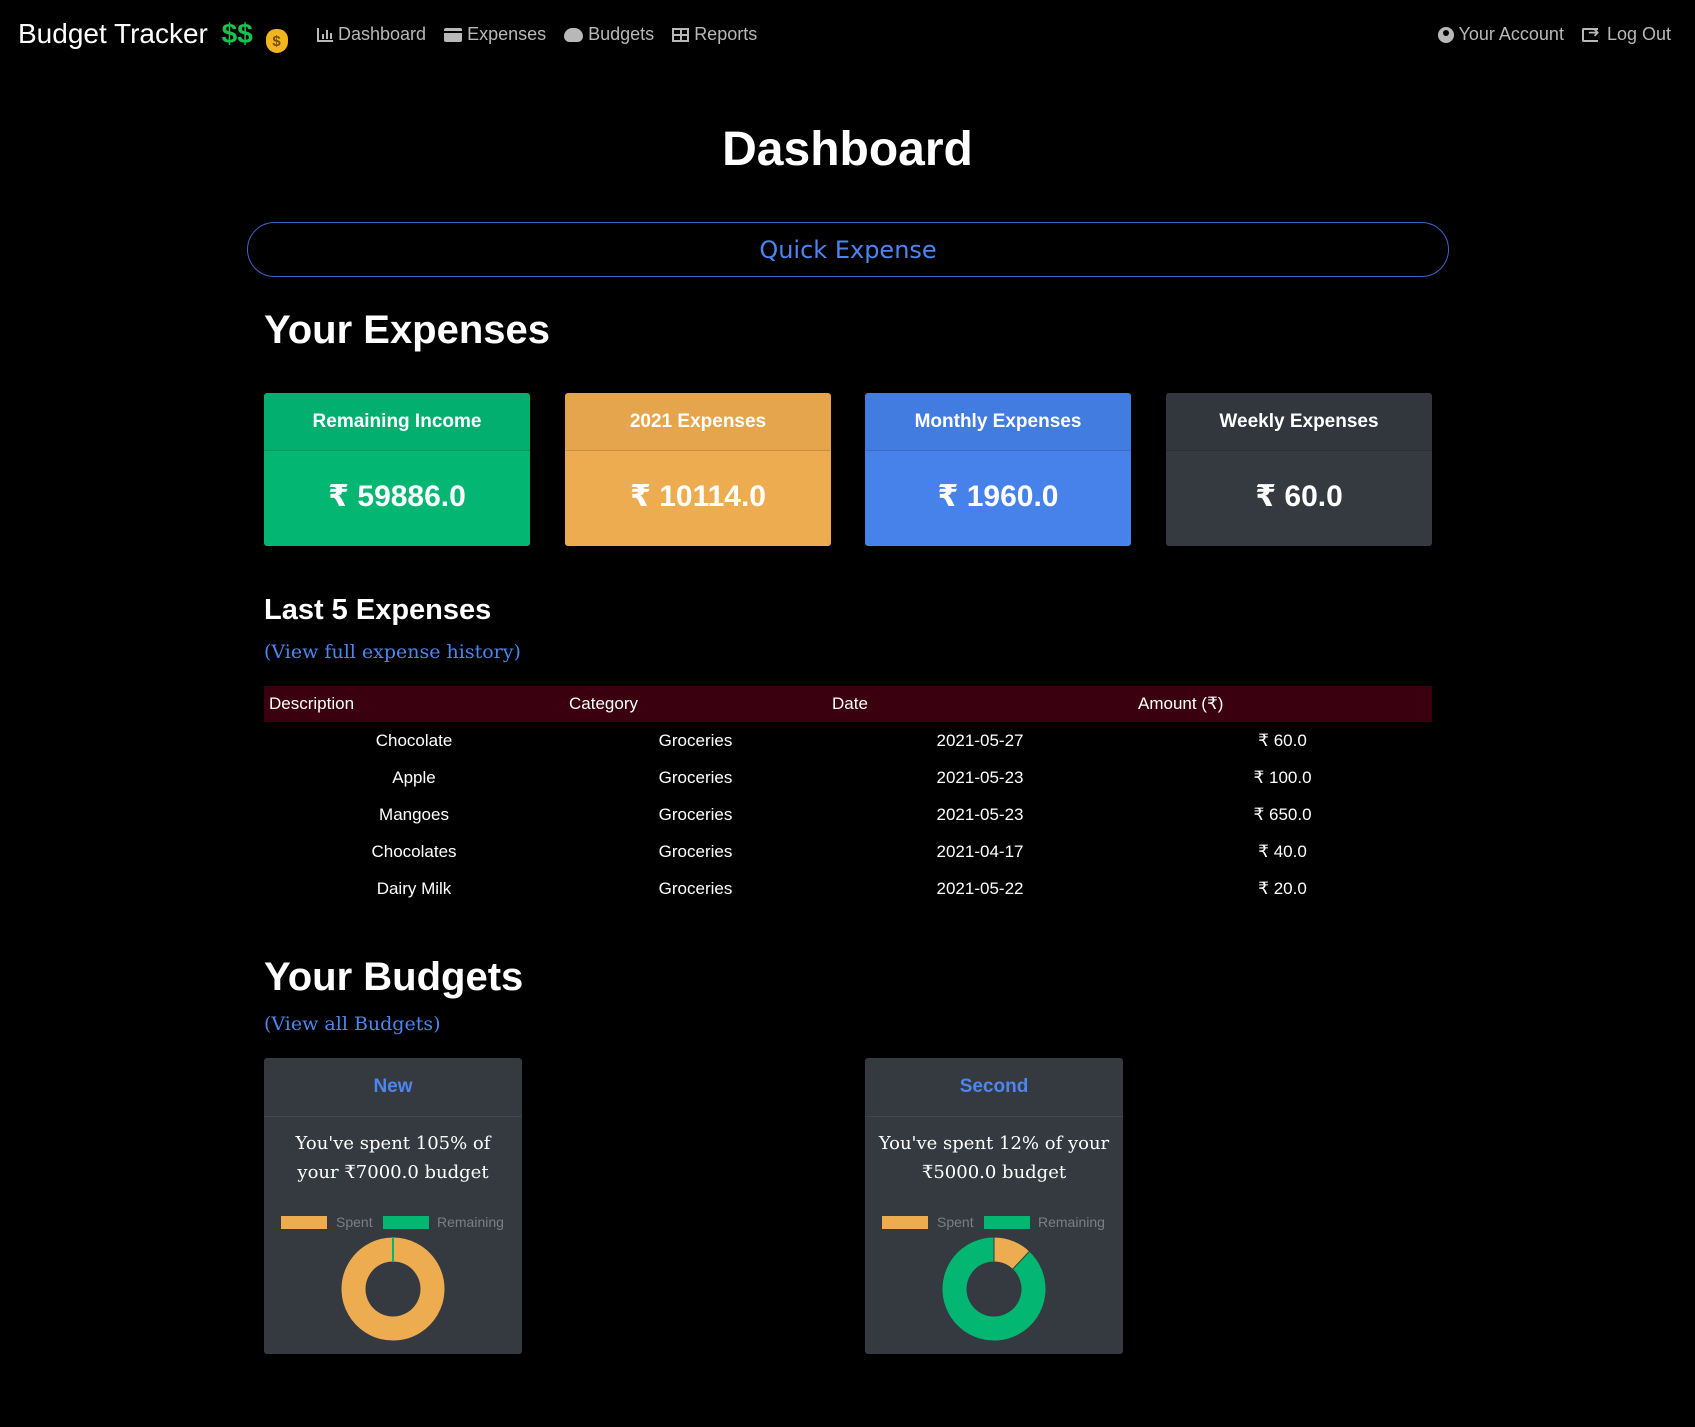 The width and height of the screenshot is (1695, 1427). Describe the element at coordinates (698, 496) in the screenshot. I see `card-value: ₹ 10114.0` at that location.